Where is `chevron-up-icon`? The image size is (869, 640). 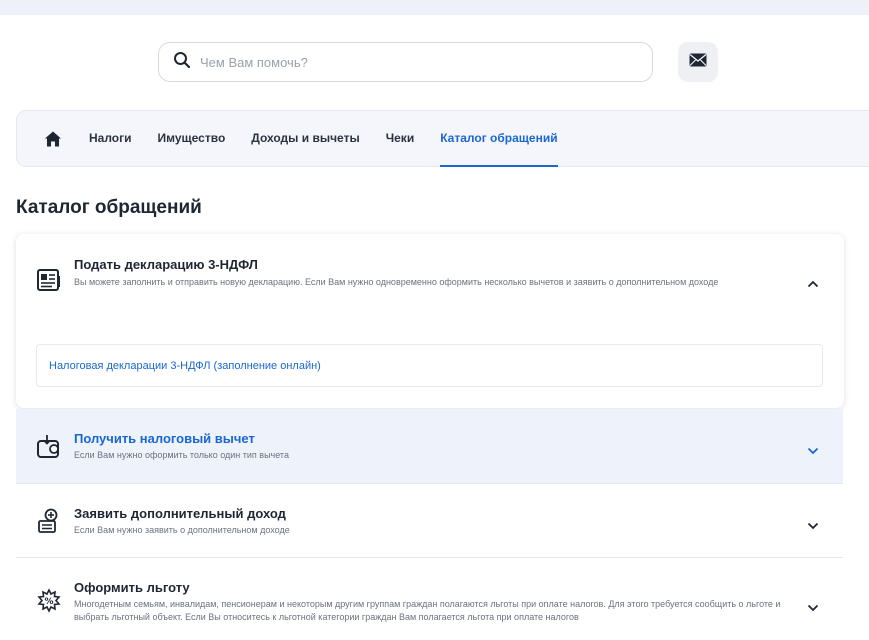
chevron-up-icon is located at coordinates (813, 281).